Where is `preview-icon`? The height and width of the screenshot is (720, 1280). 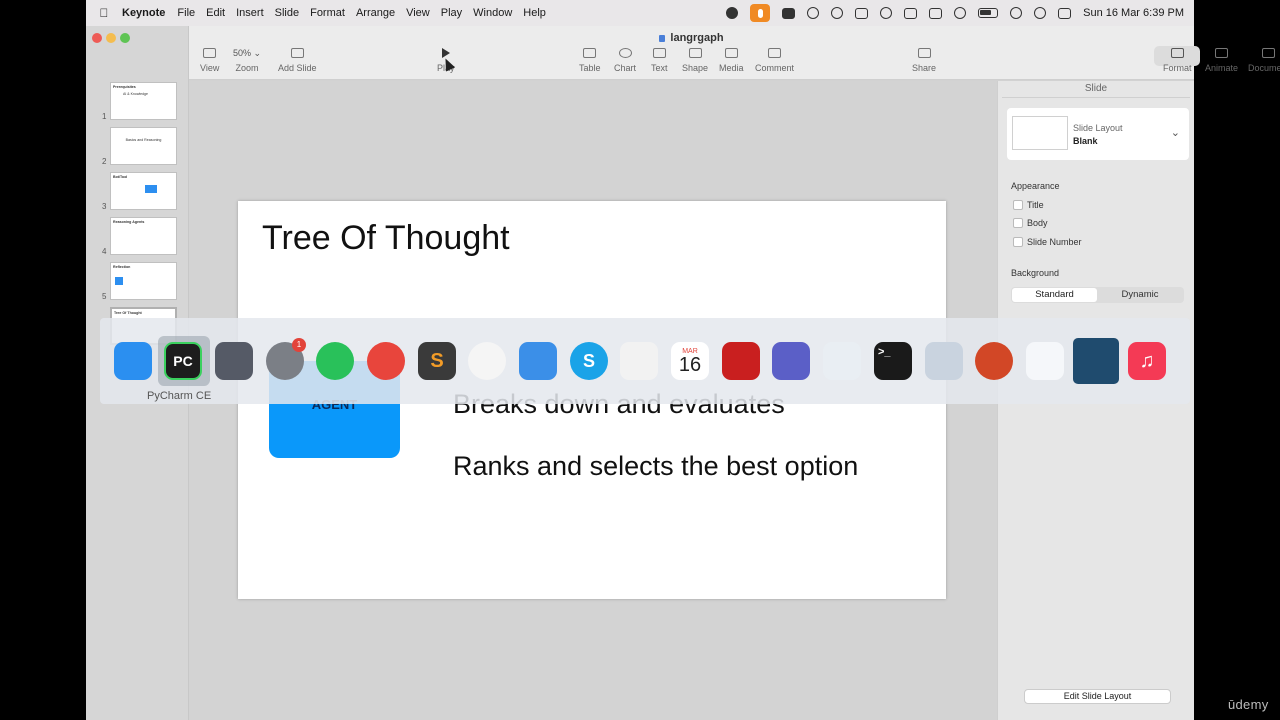
preview-icon is located at coordinates (944, 361).